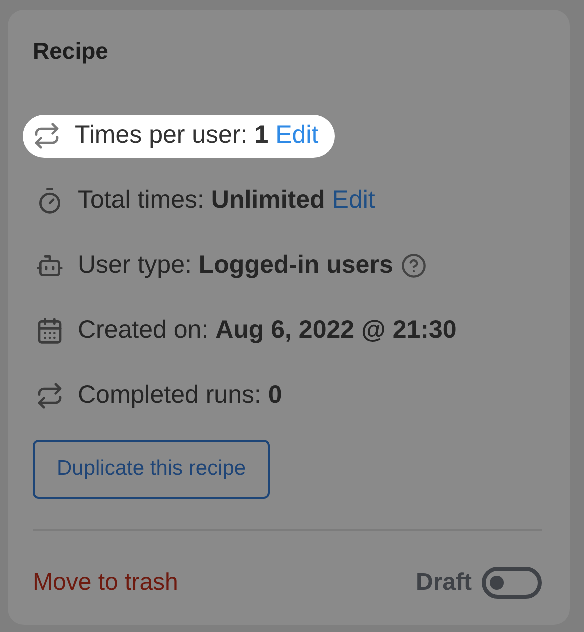 The image size is (584, 632). What do you see at coordinates (50, 331) in the screenshot?
I see `calendar-icon` at bounding box center [50, 331].